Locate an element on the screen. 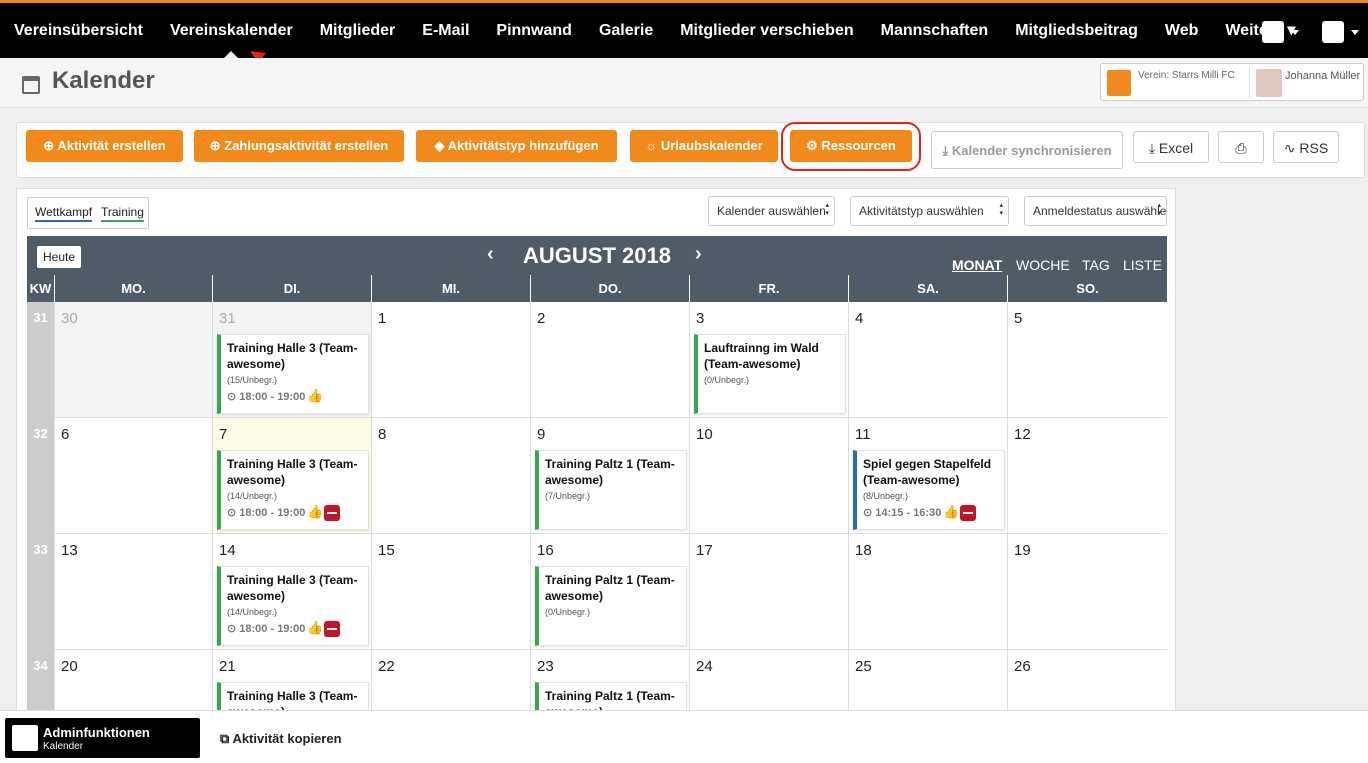 The height and width of the screenshot is (763, 1368). day-cell: 18 is located at coordinates (927, 592).